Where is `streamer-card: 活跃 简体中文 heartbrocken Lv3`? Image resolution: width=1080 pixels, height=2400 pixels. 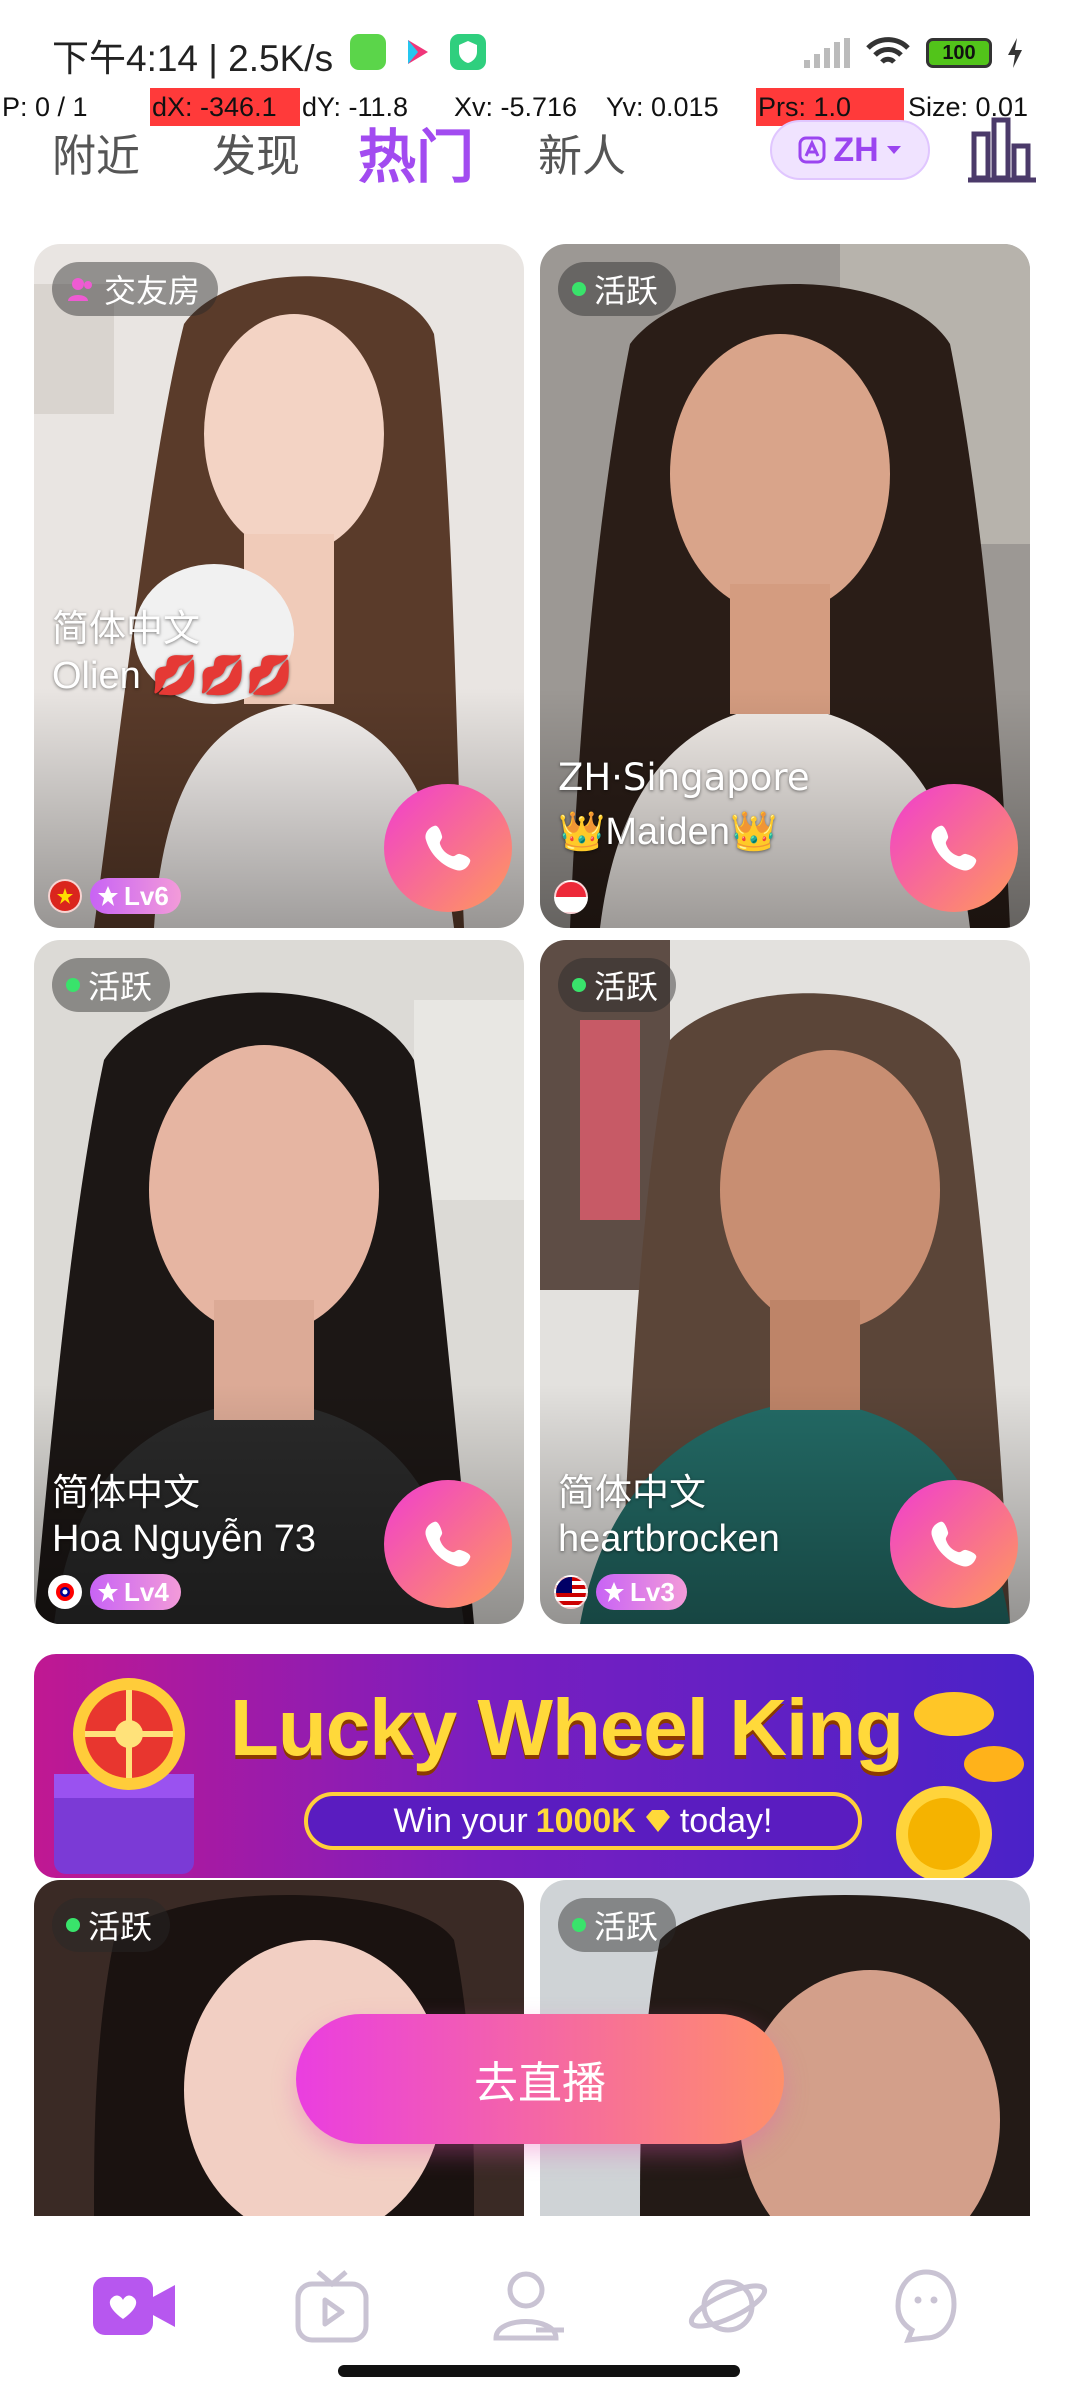 streamer-card: 活跃 简体中文 heartbrocken Lv3 is located at coordinates (785, 1282).